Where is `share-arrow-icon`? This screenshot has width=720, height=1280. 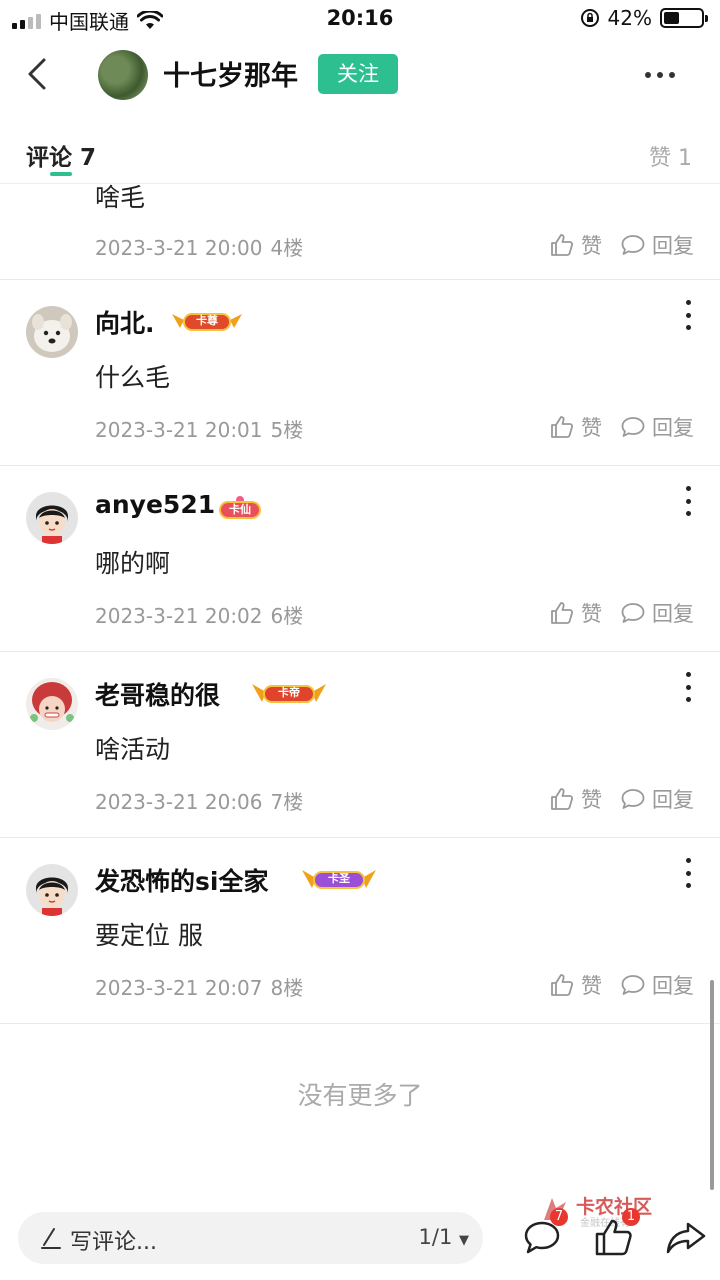
share-arrow-icon is located at coordinates (686, 1238).